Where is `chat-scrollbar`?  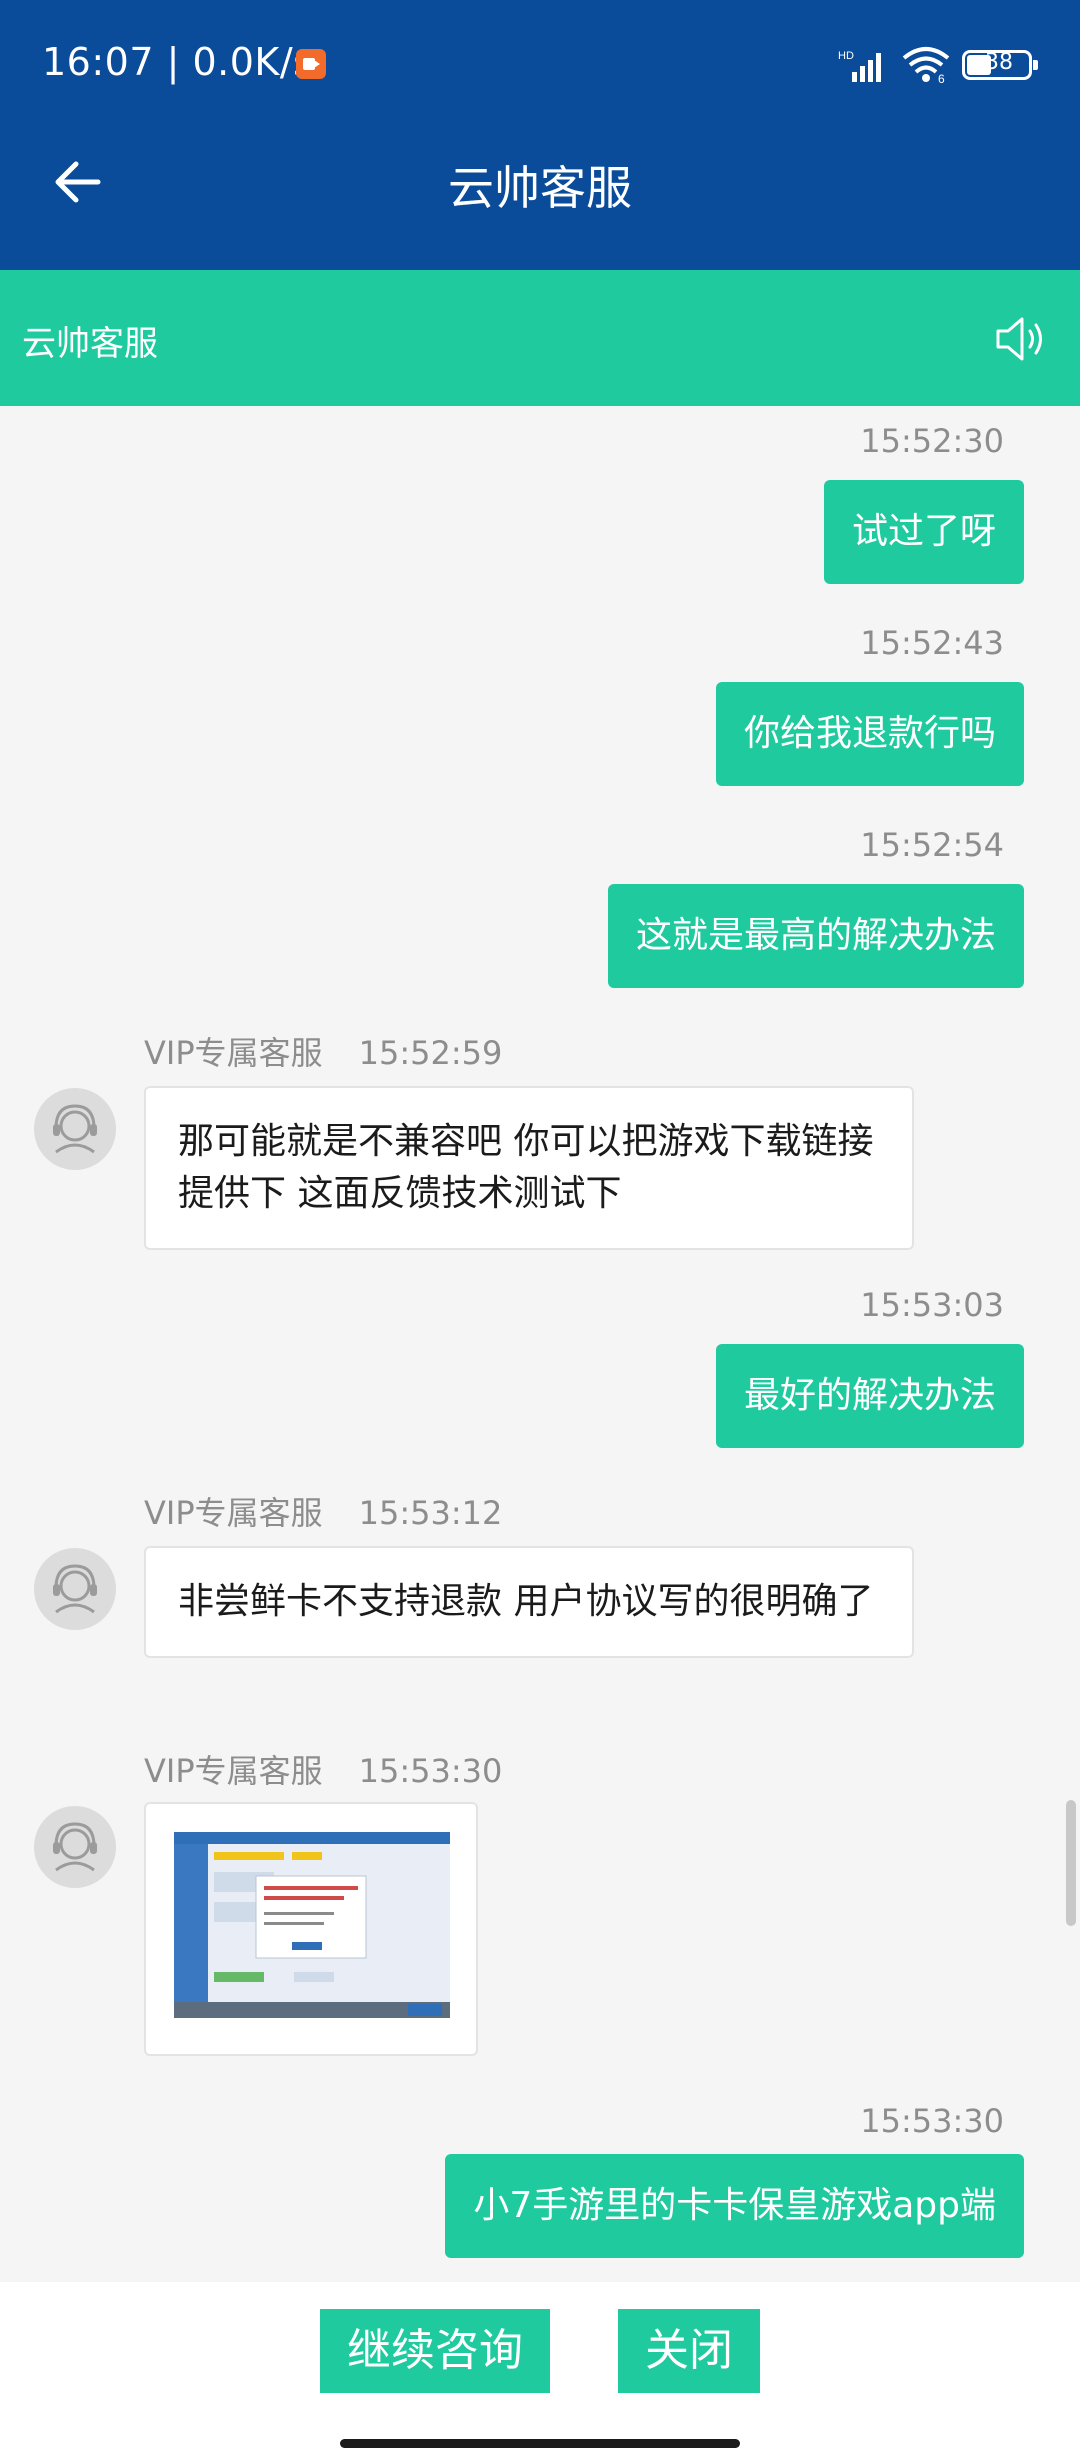
chat-scrollbar is located at coordinates (1071, 1863).